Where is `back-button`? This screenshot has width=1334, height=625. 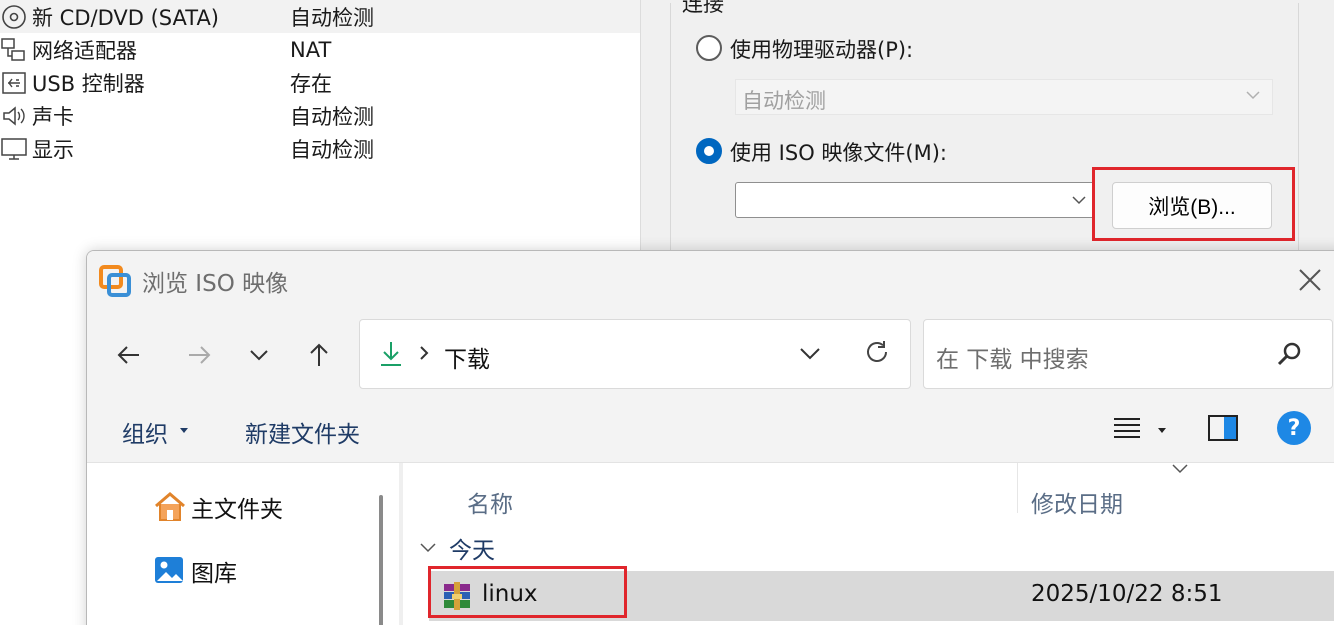 back-button is located at coordinates (129, 355).